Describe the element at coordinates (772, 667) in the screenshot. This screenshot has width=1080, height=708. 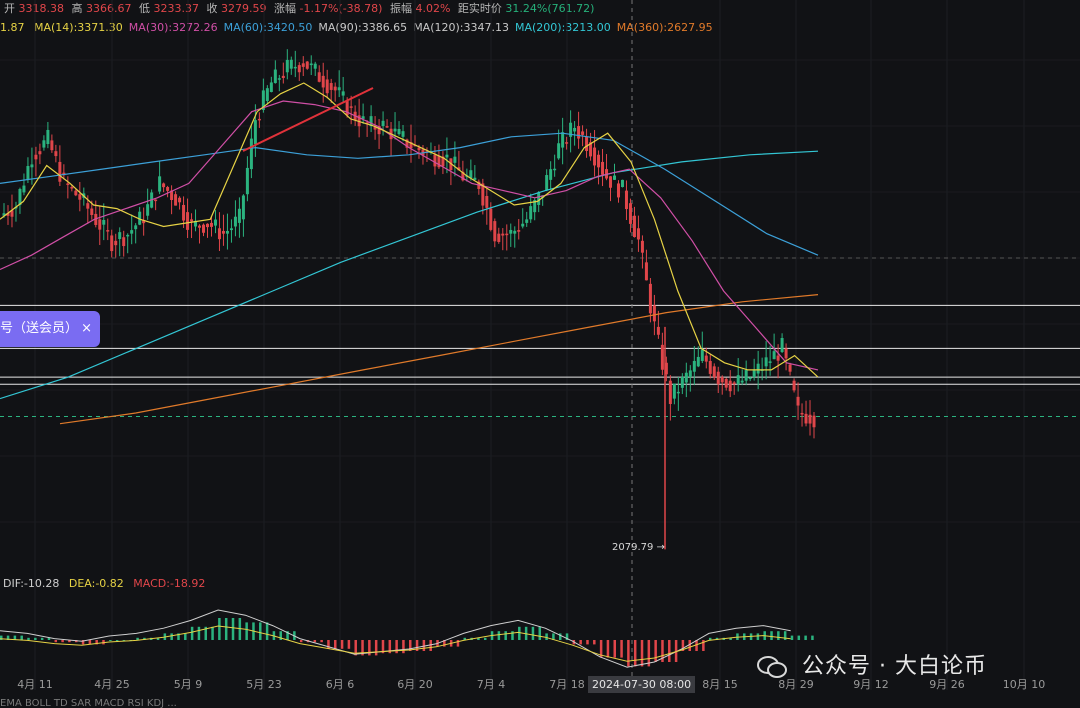
I see `wechat-icon` at that location.